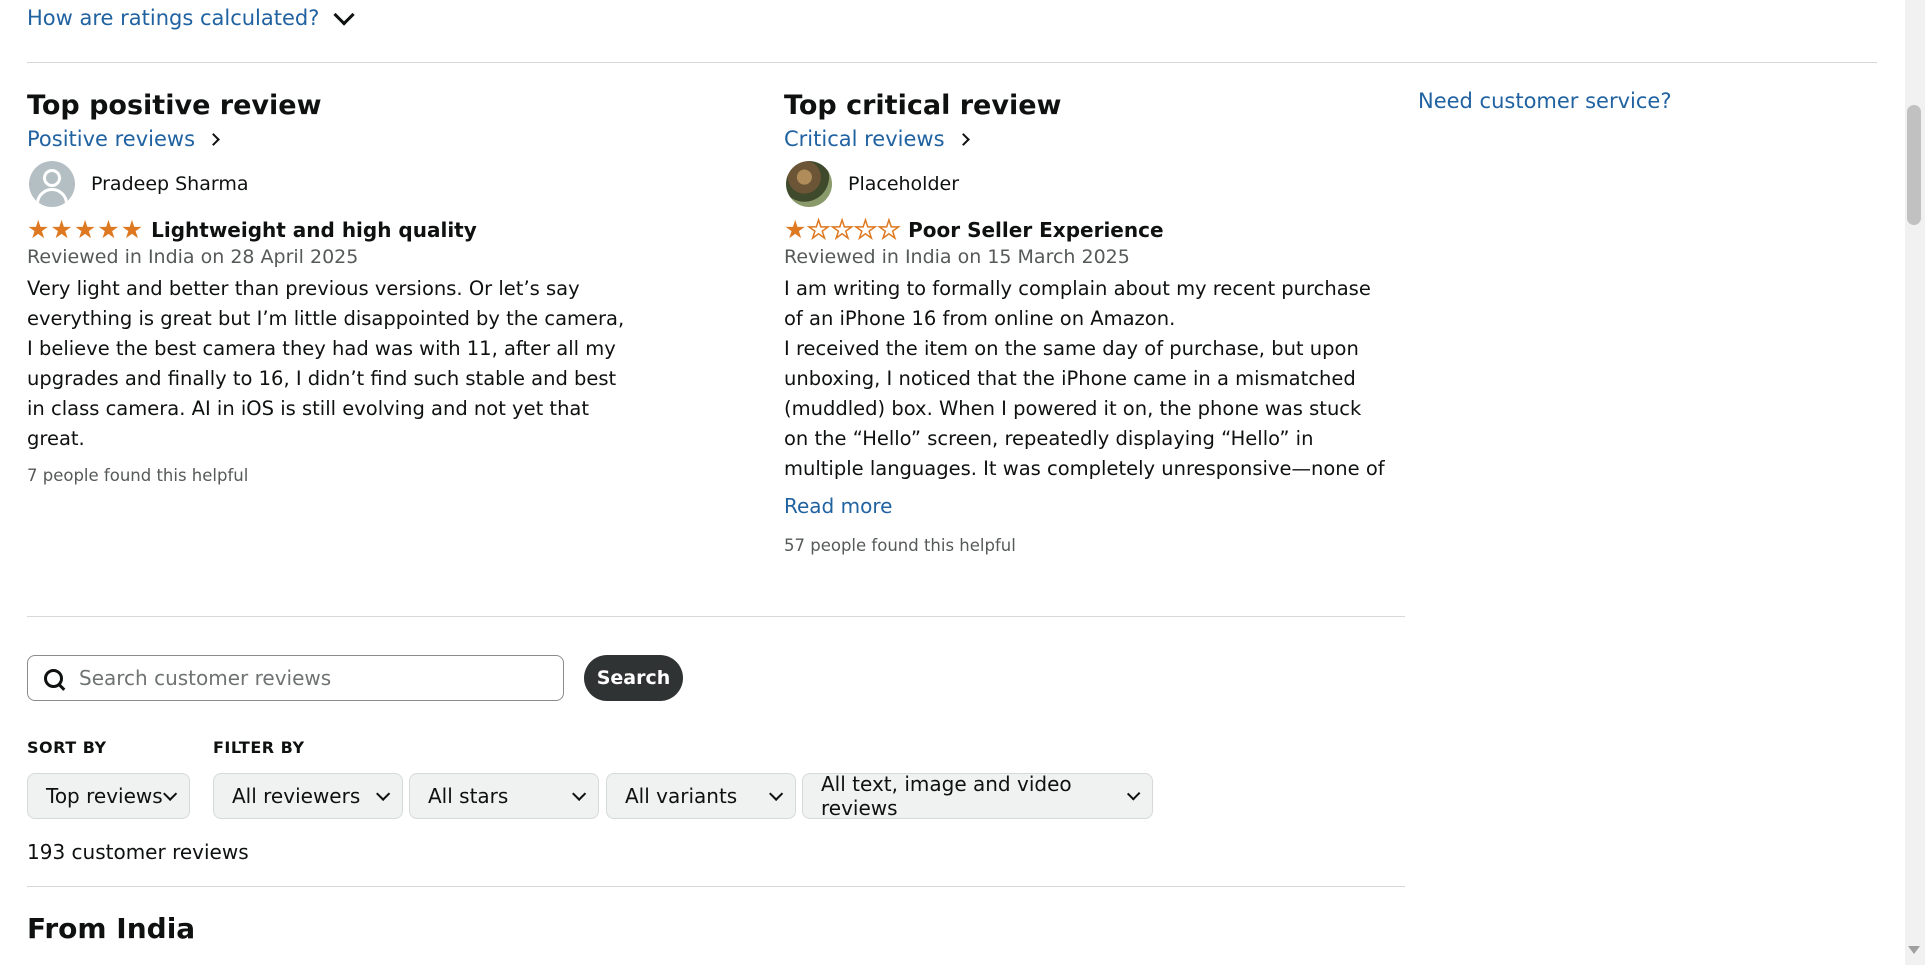 The image size is (1925, 965). Describe the element at coordinates (1089, 139) in the screenshot. I see `critical-reviews-link: Critical reviews` at that location.